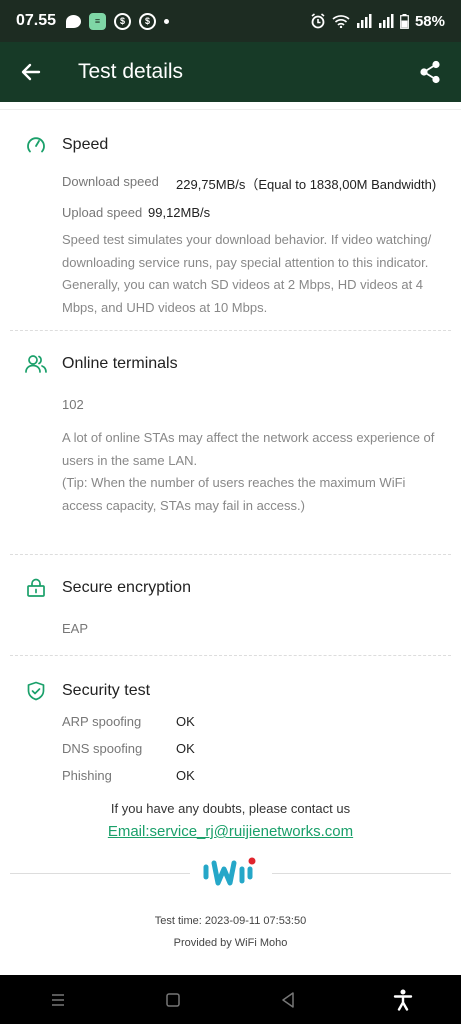 The height and width of the screenshot is (1024, 461). What do you see at coordinates (85, 144) in the screenshot?
I see `speed-title: Speed` at bounding box center [85, 144].